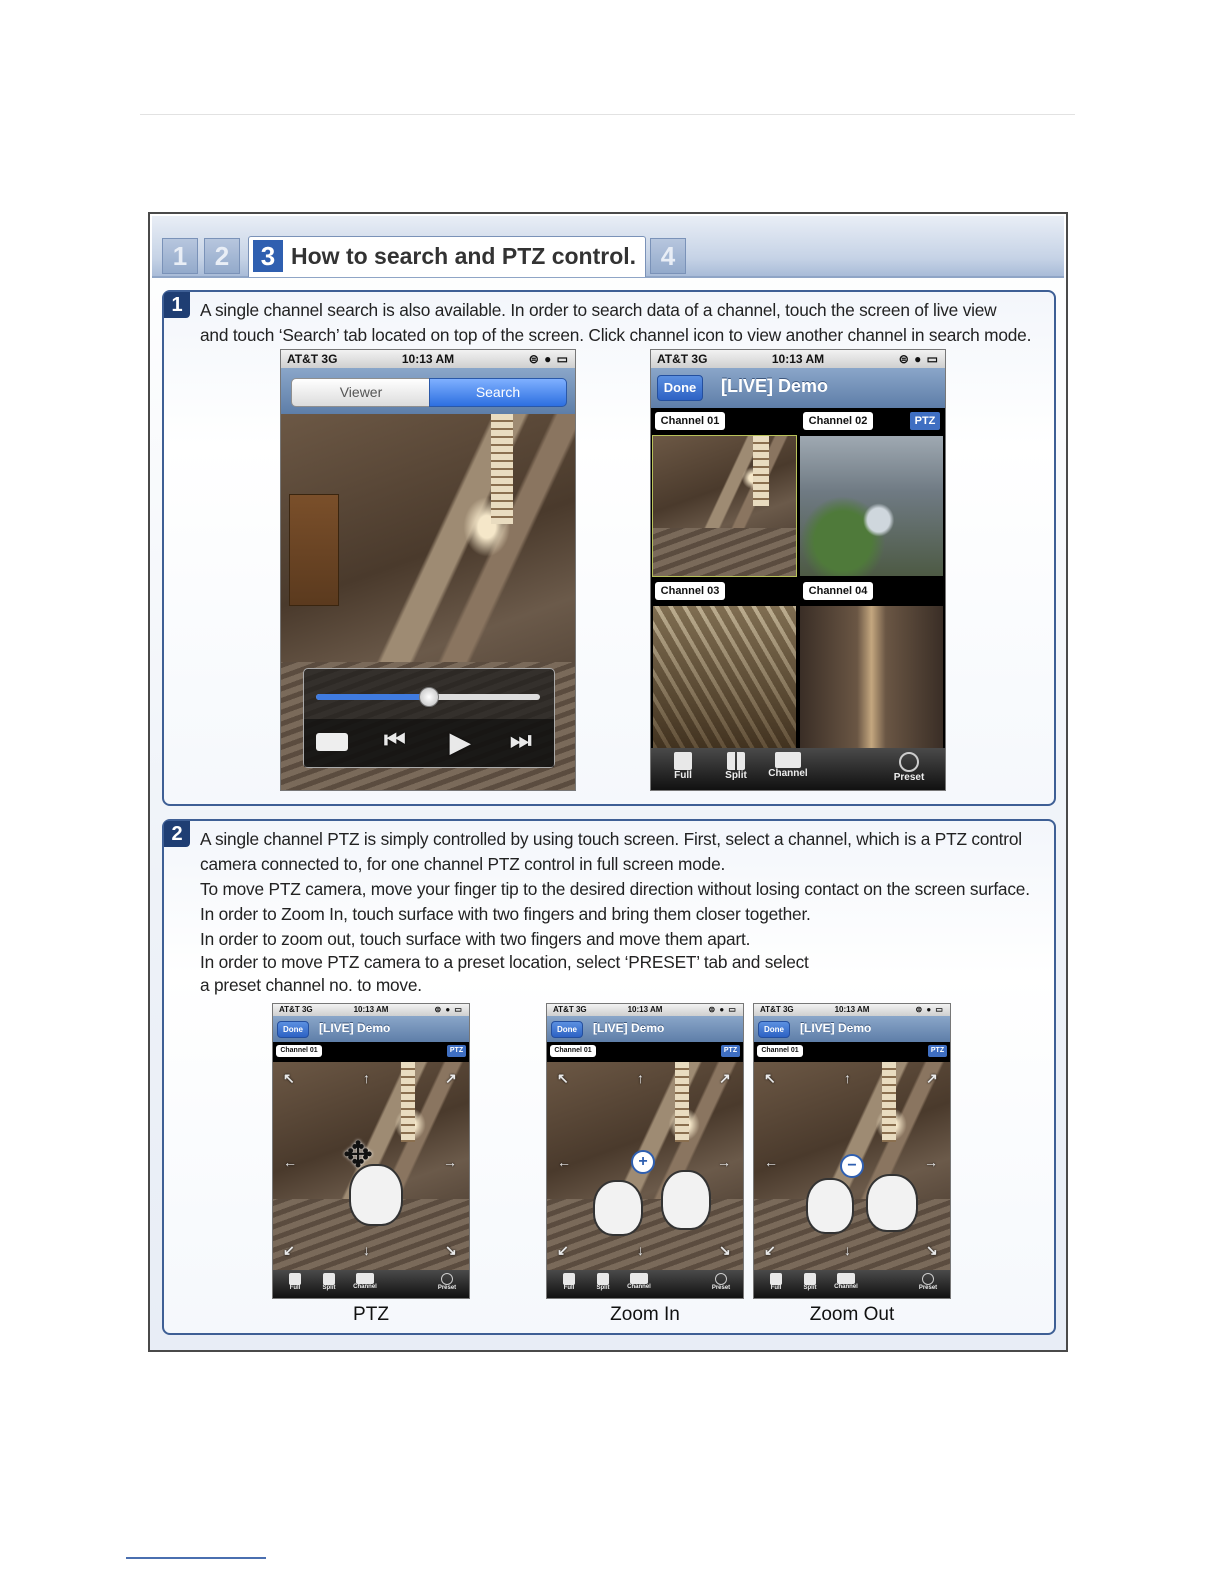 The width and height of the screenshot is (1224, 1584). What do you see at coordinates (180, 256) in the screenshot?
I see `step-tab-1: 1` at bounding box center [180, 256].